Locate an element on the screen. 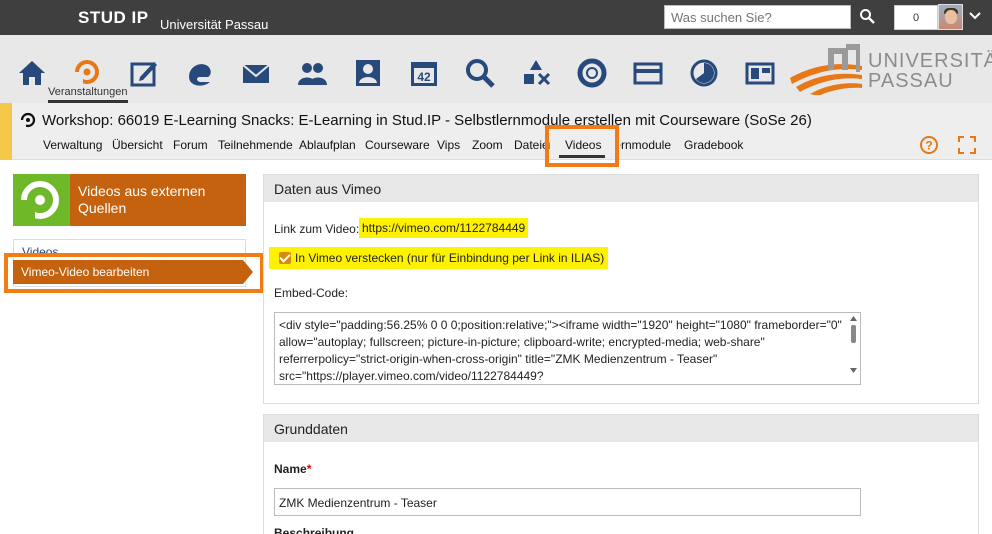 The width and height of the screenshot is (992, 534). courses-icon is located at coordinates (87, 73).